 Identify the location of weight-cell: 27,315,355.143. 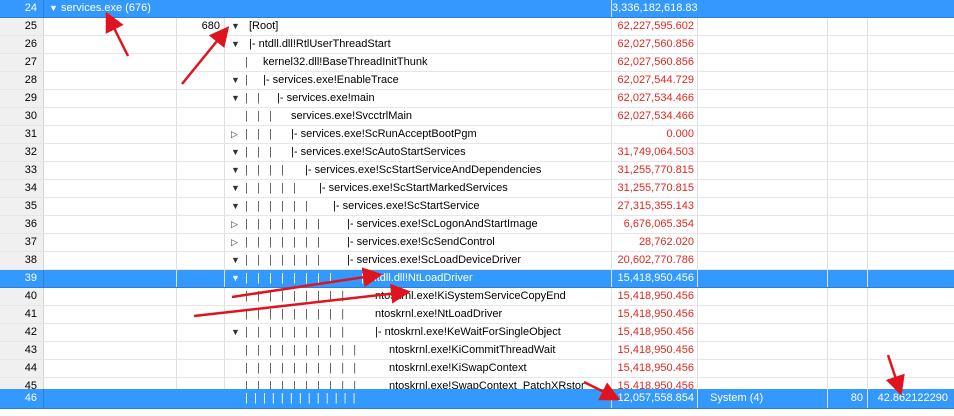
(655, 206).